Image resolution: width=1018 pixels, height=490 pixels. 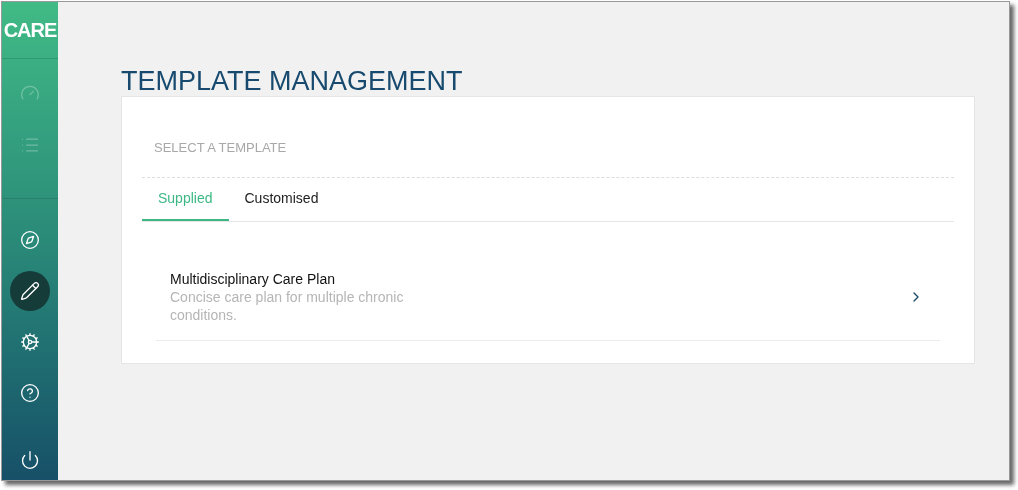 What do you see at coordinates (30, 240) in the screenshot?
I see `compass-icon` at bounding box center [30, 240].